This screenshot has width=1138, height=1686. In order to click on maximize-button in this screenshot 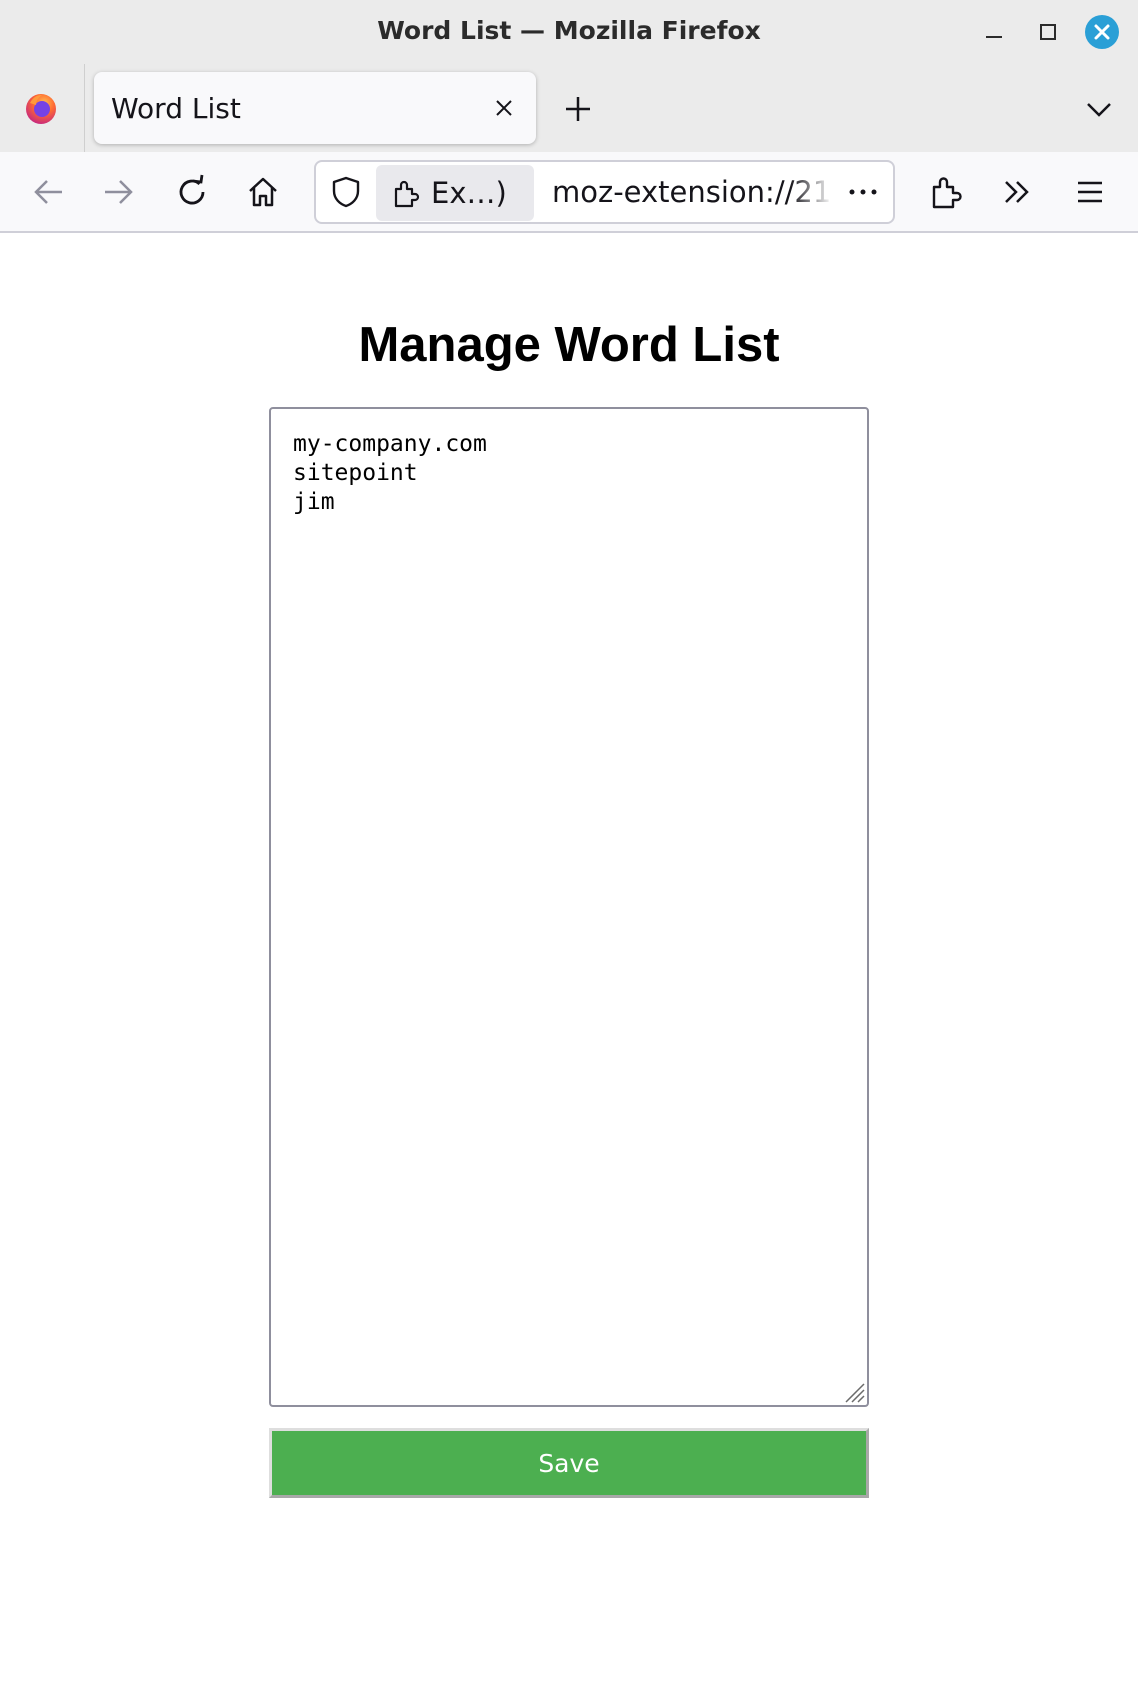, I will do `click(1048, 32)`.